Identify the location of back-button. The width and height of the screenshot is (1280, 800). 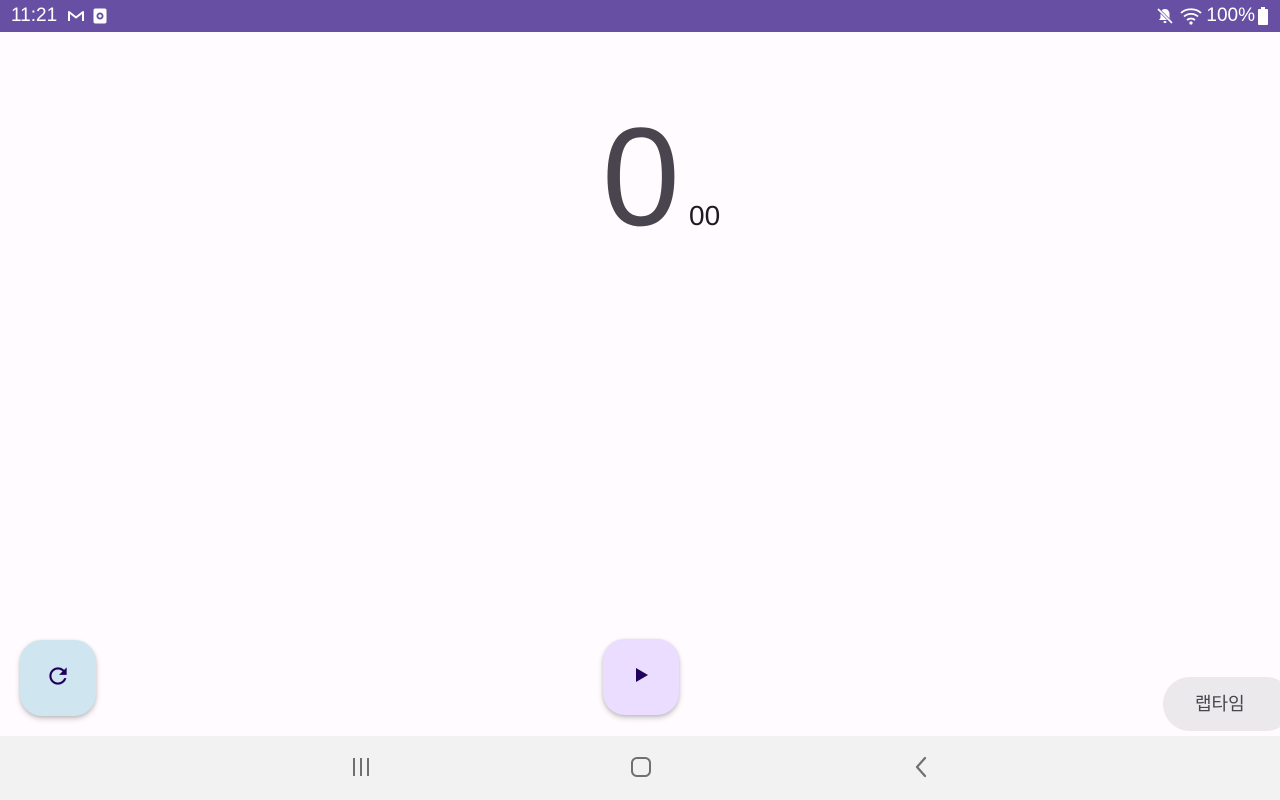
(921, 769).